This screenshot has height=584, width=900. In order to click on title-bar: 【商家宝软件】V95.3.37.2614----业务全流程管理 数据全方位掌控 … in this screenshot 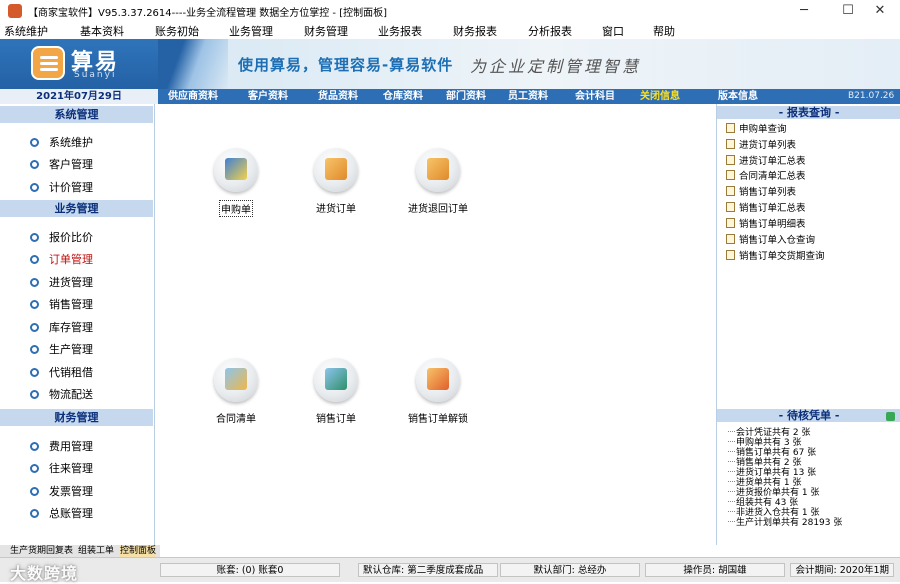, I will do `click(450, 11)`.